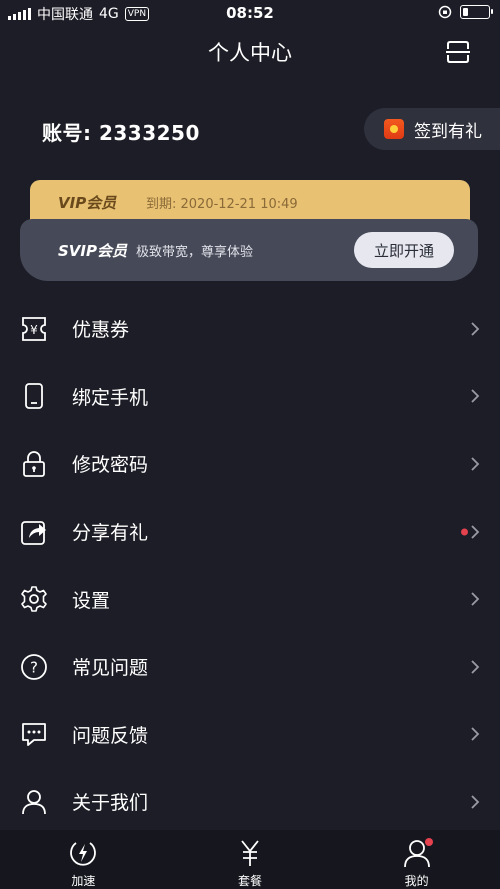  Describe the element at coordinates (250, 464) in the screenshot. I see `menu-item-change-password: 修改密码` at that location.